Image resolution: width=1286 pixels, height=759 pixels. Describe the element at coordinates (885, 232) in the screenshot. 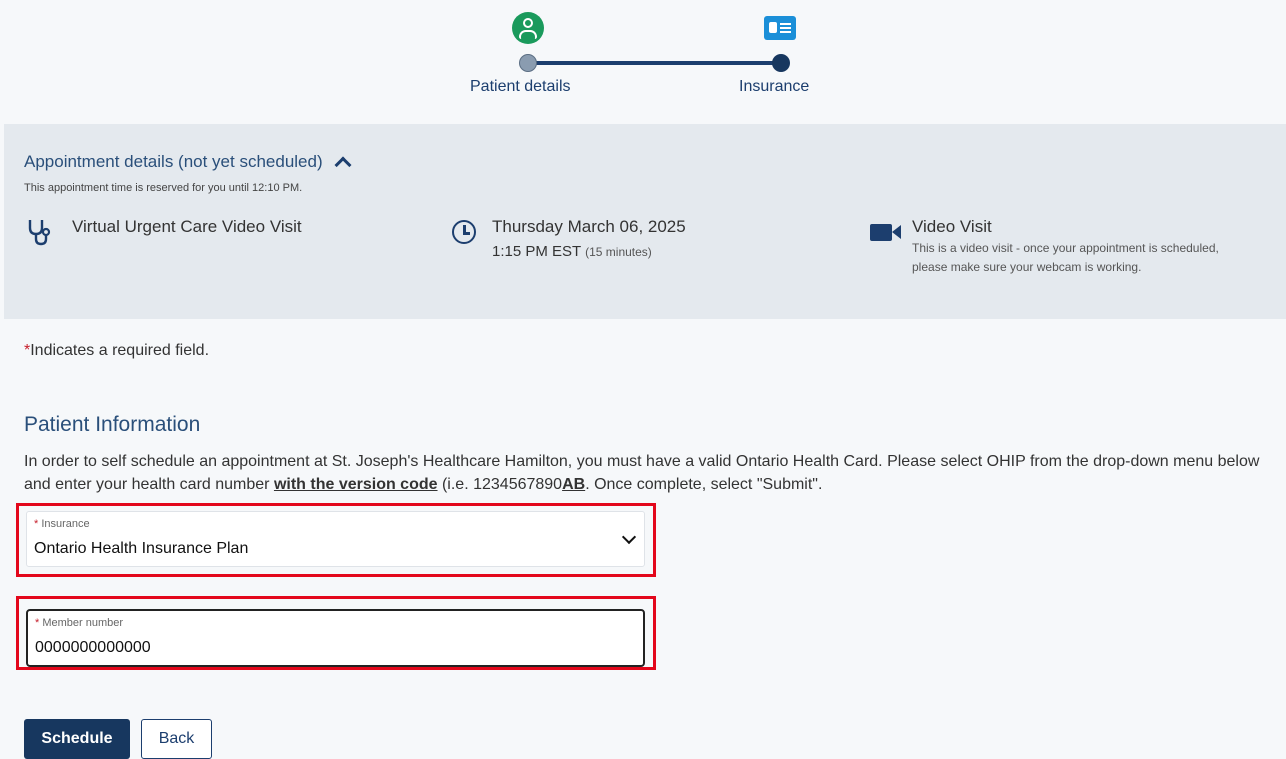

I see `video-camera-icon` at that location.